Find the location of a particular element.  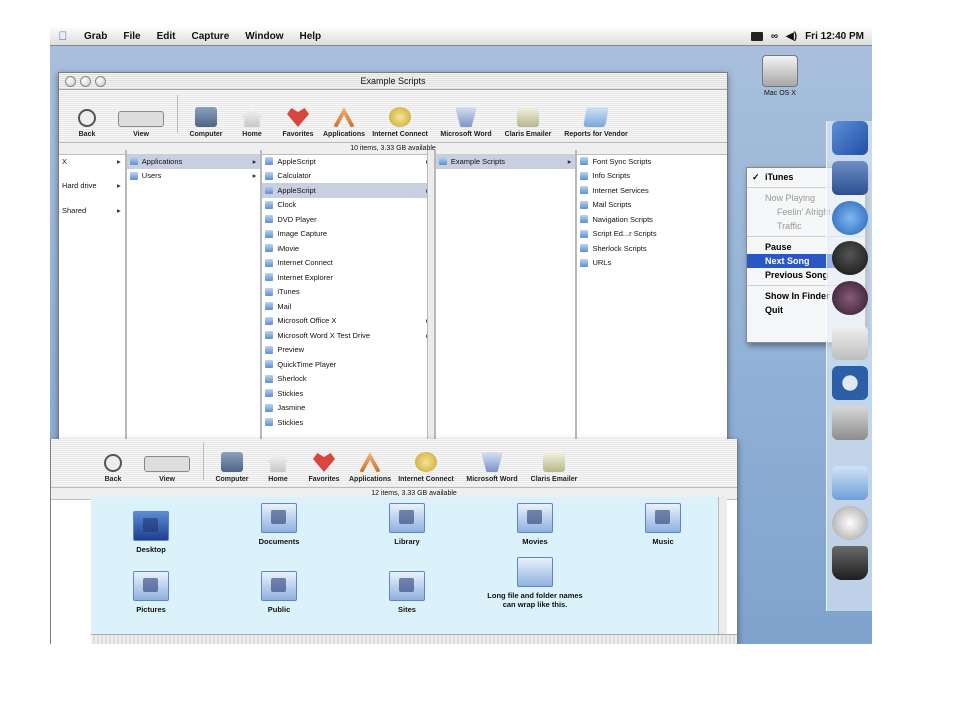

list-item: Users ▸ is located at coordinates (194, 176).